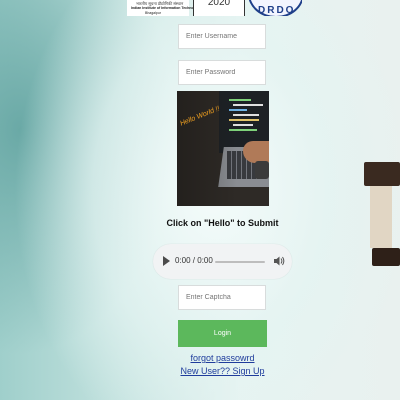  I want to click on submit-instruction: Click on "Hello" to Submit, so click(222, 223).